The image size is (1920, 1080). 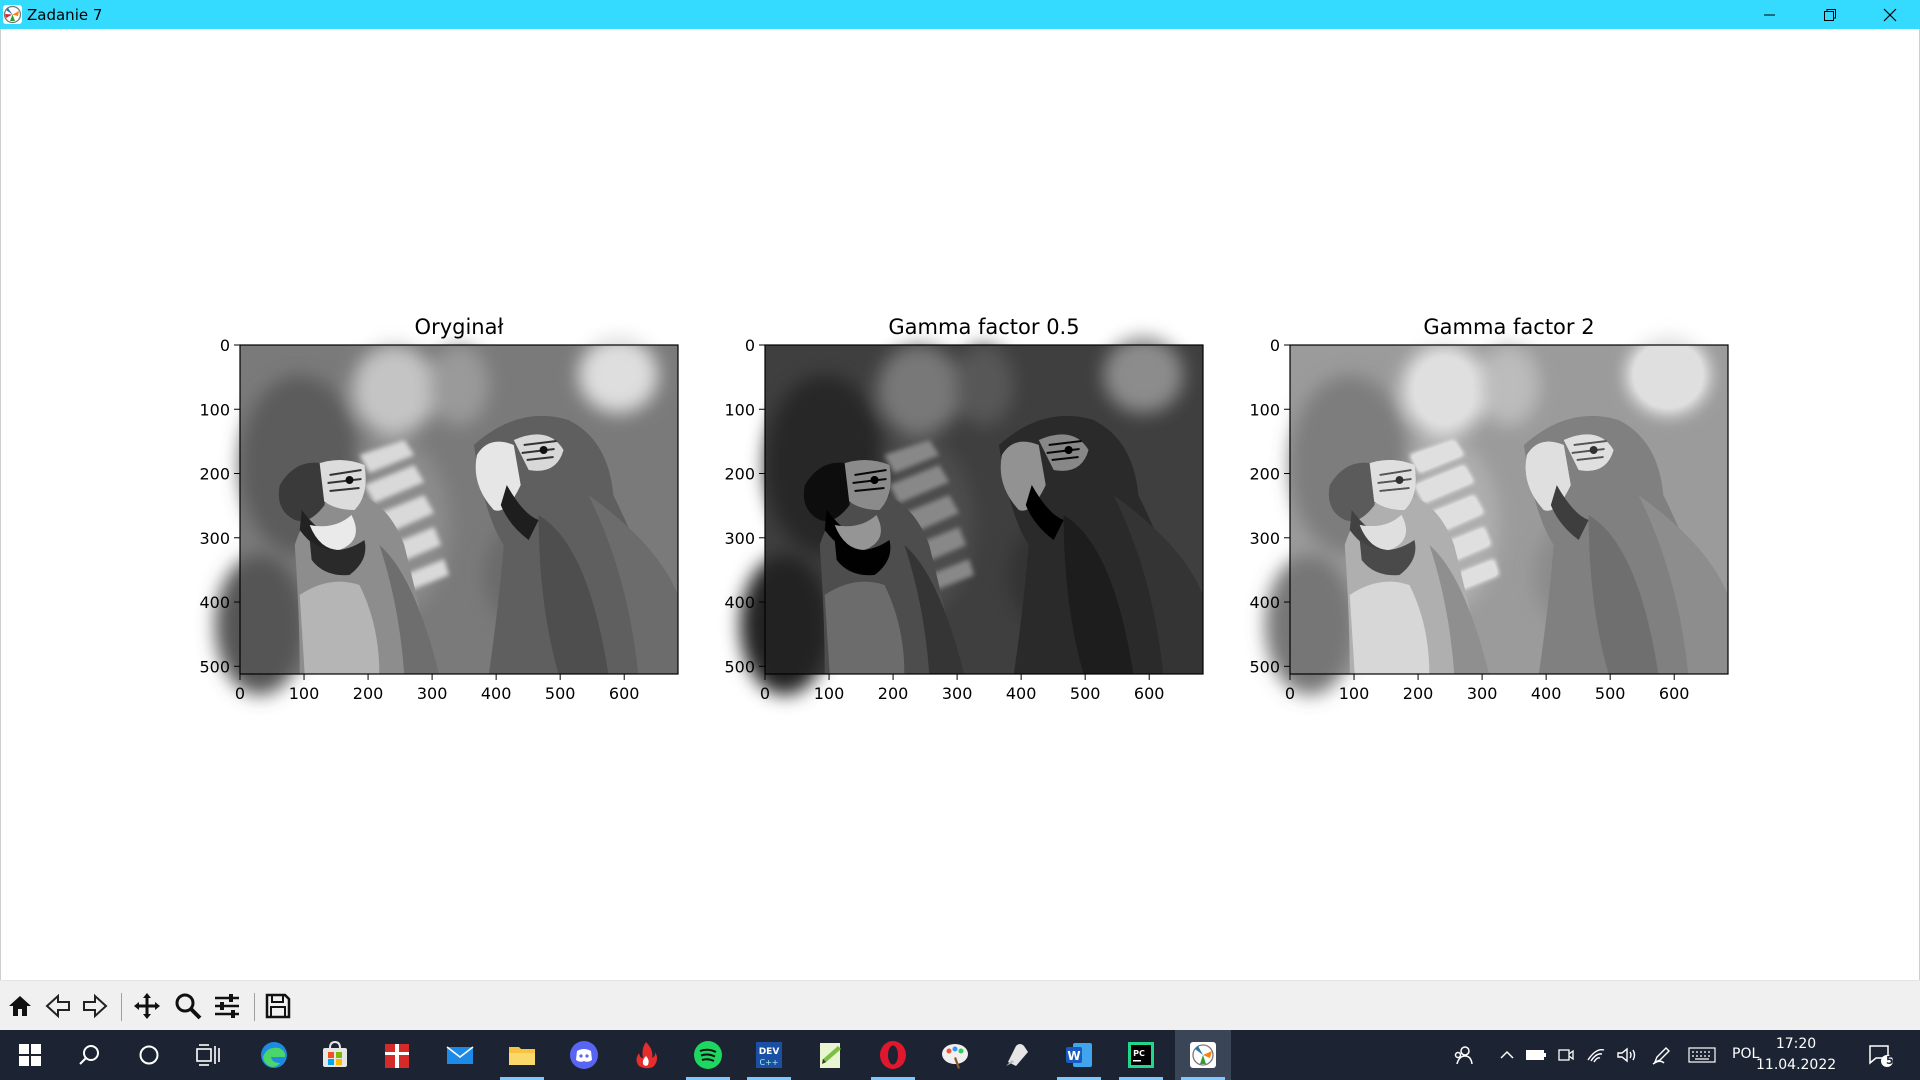 I want to click on forward-arrow-icon, so click(x=95, y=1006).